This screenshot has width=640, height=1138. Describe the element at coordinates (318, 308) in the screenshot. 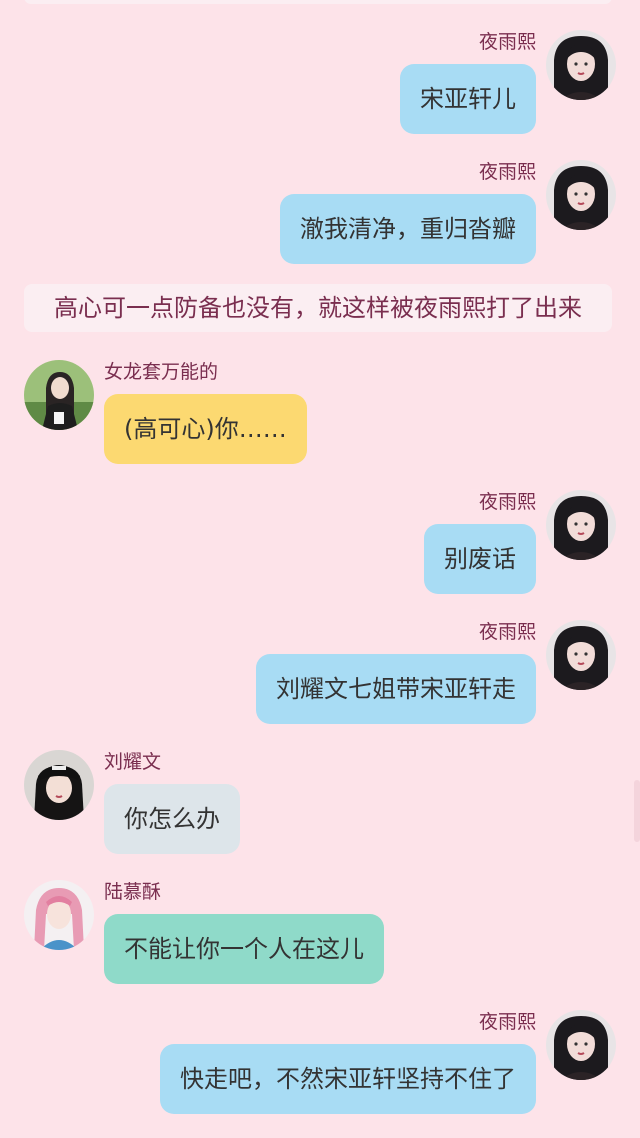

I see `narration-text: 高心可一点防备也没有，就这样被夜雨熙打了出来` at that location.